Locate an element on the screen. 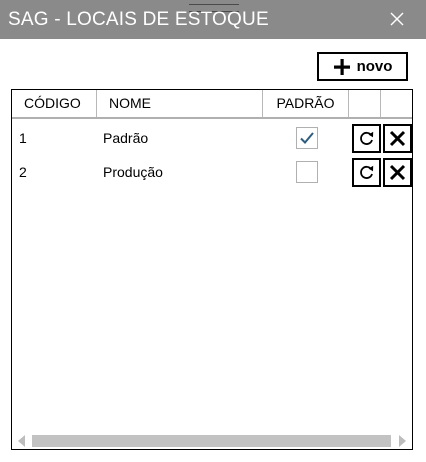 This screenshot has height=462, width=426. cell-nome: Produção is located at coordinates (133, 172).